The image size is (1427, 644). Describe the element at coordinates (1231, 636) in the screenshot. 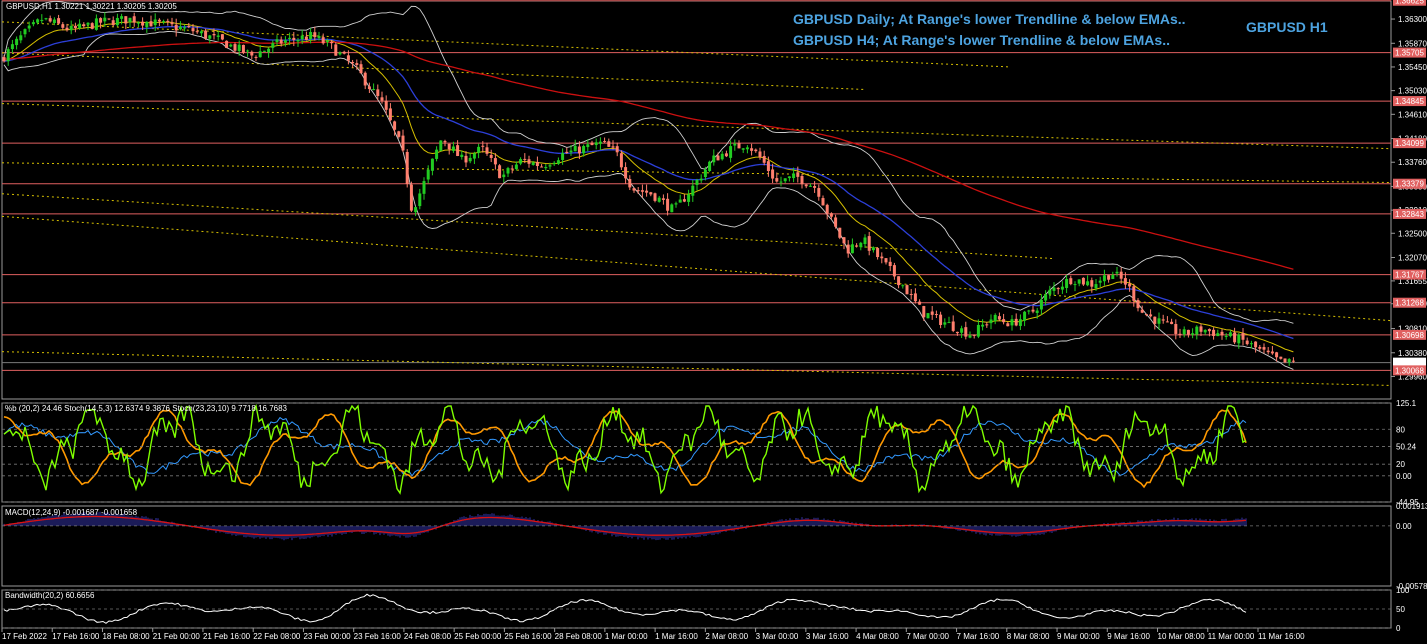

I see `time-tick-label: 11 Mar 00:00` at that location.